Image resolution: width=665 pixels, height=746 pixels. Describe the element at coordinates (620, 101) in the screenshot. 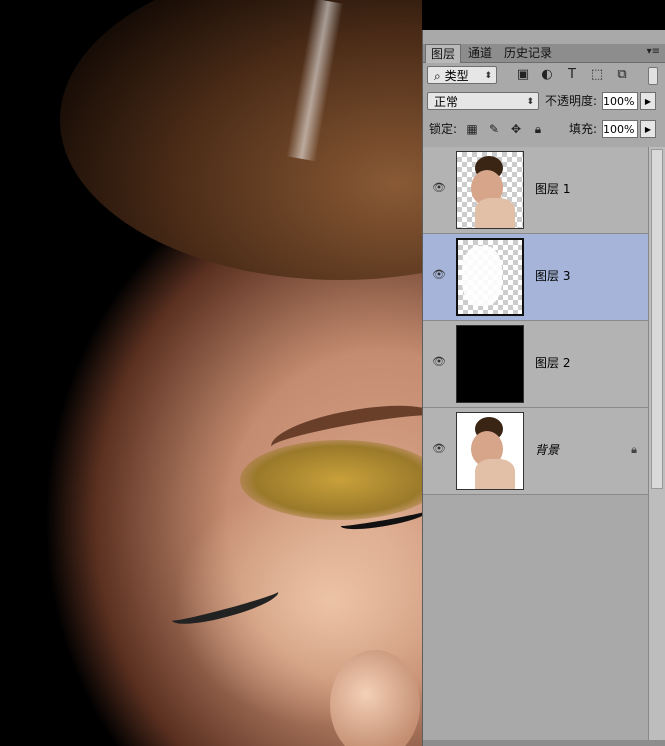

I see `opacity-field: 100%` at that location.